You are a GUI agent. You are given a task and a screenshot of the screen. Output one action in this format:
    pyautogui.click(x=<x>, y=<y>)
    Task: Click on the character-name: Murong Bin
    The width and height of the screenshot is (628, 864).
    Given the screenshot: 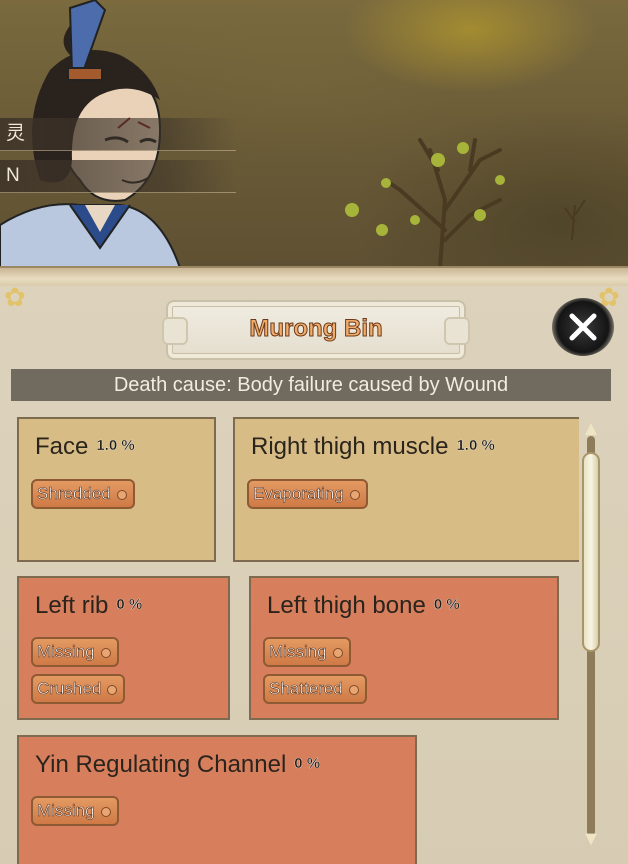 What is the action you would take?
    pyautogui.click(x=316, y=329)
    